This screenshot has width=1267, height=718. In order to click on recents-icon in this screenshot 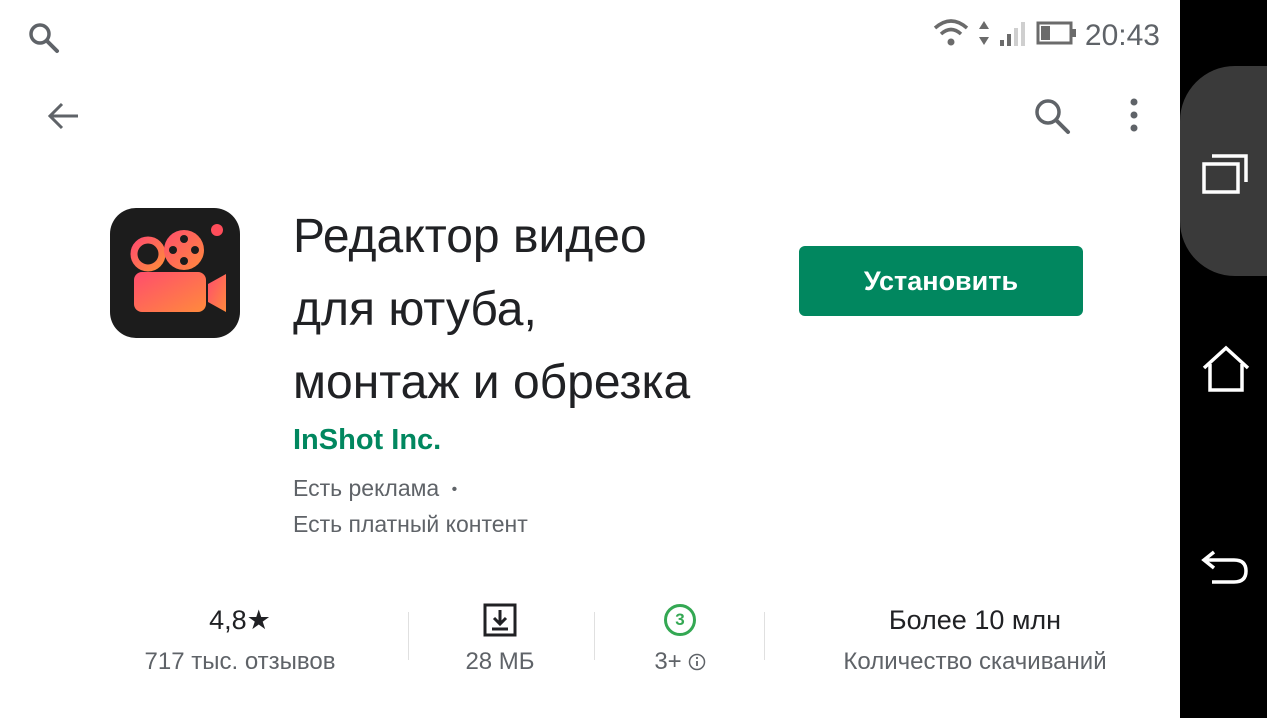, I will do `click(1225, 174)`.